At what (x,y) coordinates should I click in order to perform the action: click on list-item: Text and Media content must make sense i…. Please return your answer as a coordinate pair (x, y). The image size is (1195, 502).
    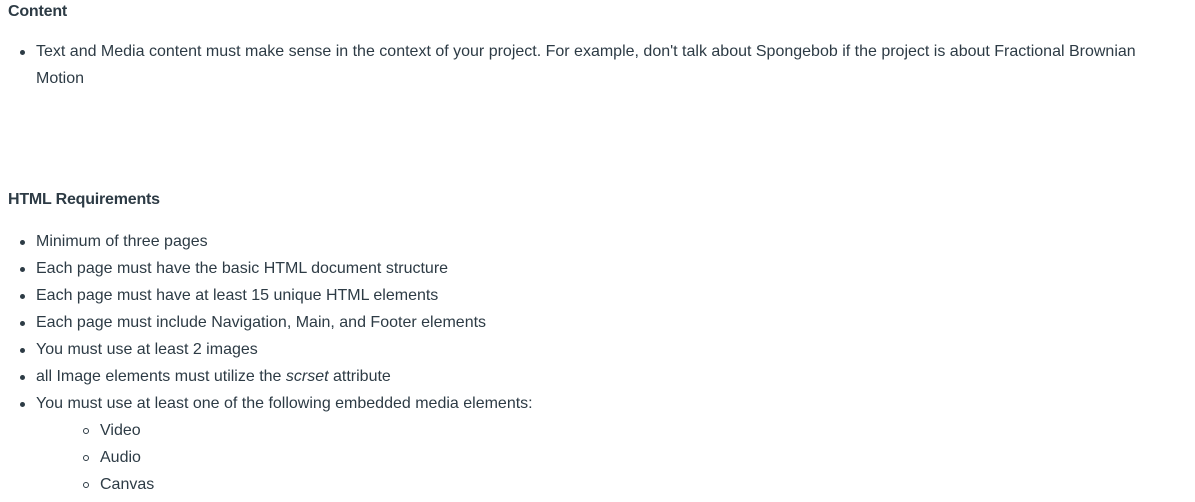
    Looking at the image, I should click on (597, 65).